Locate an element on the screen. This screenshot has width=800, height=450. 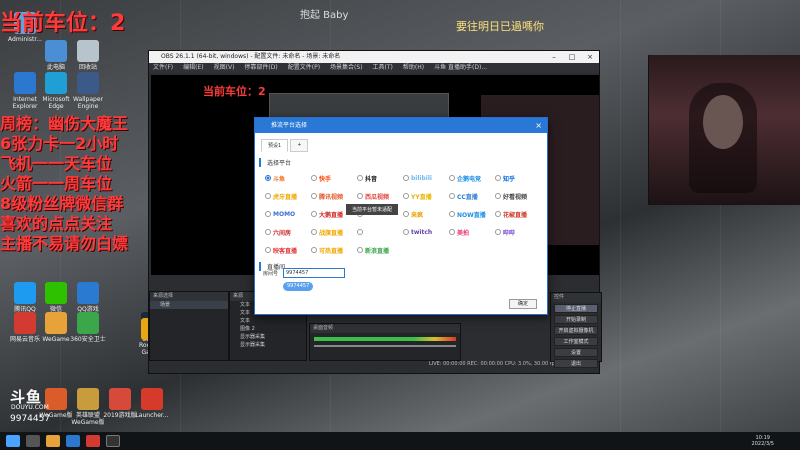
control-button: 设置 is located at coordinates (576, 352).